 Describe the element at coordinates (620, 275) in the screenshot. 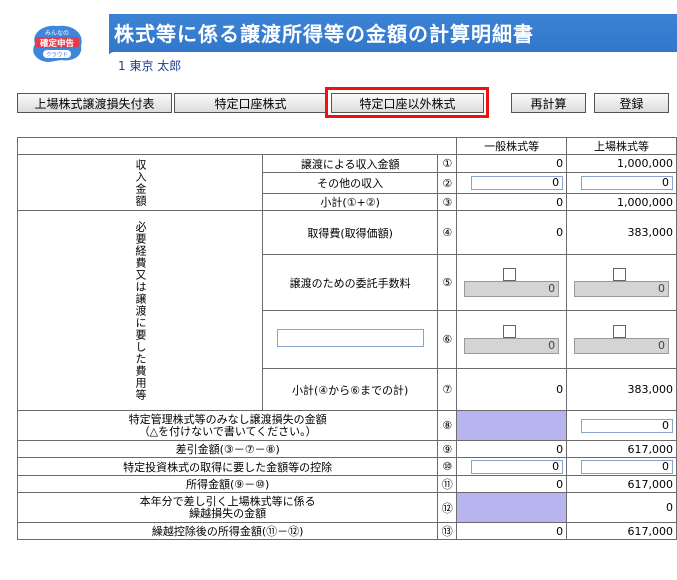

I see `row5-listed-checkbox` at that location.